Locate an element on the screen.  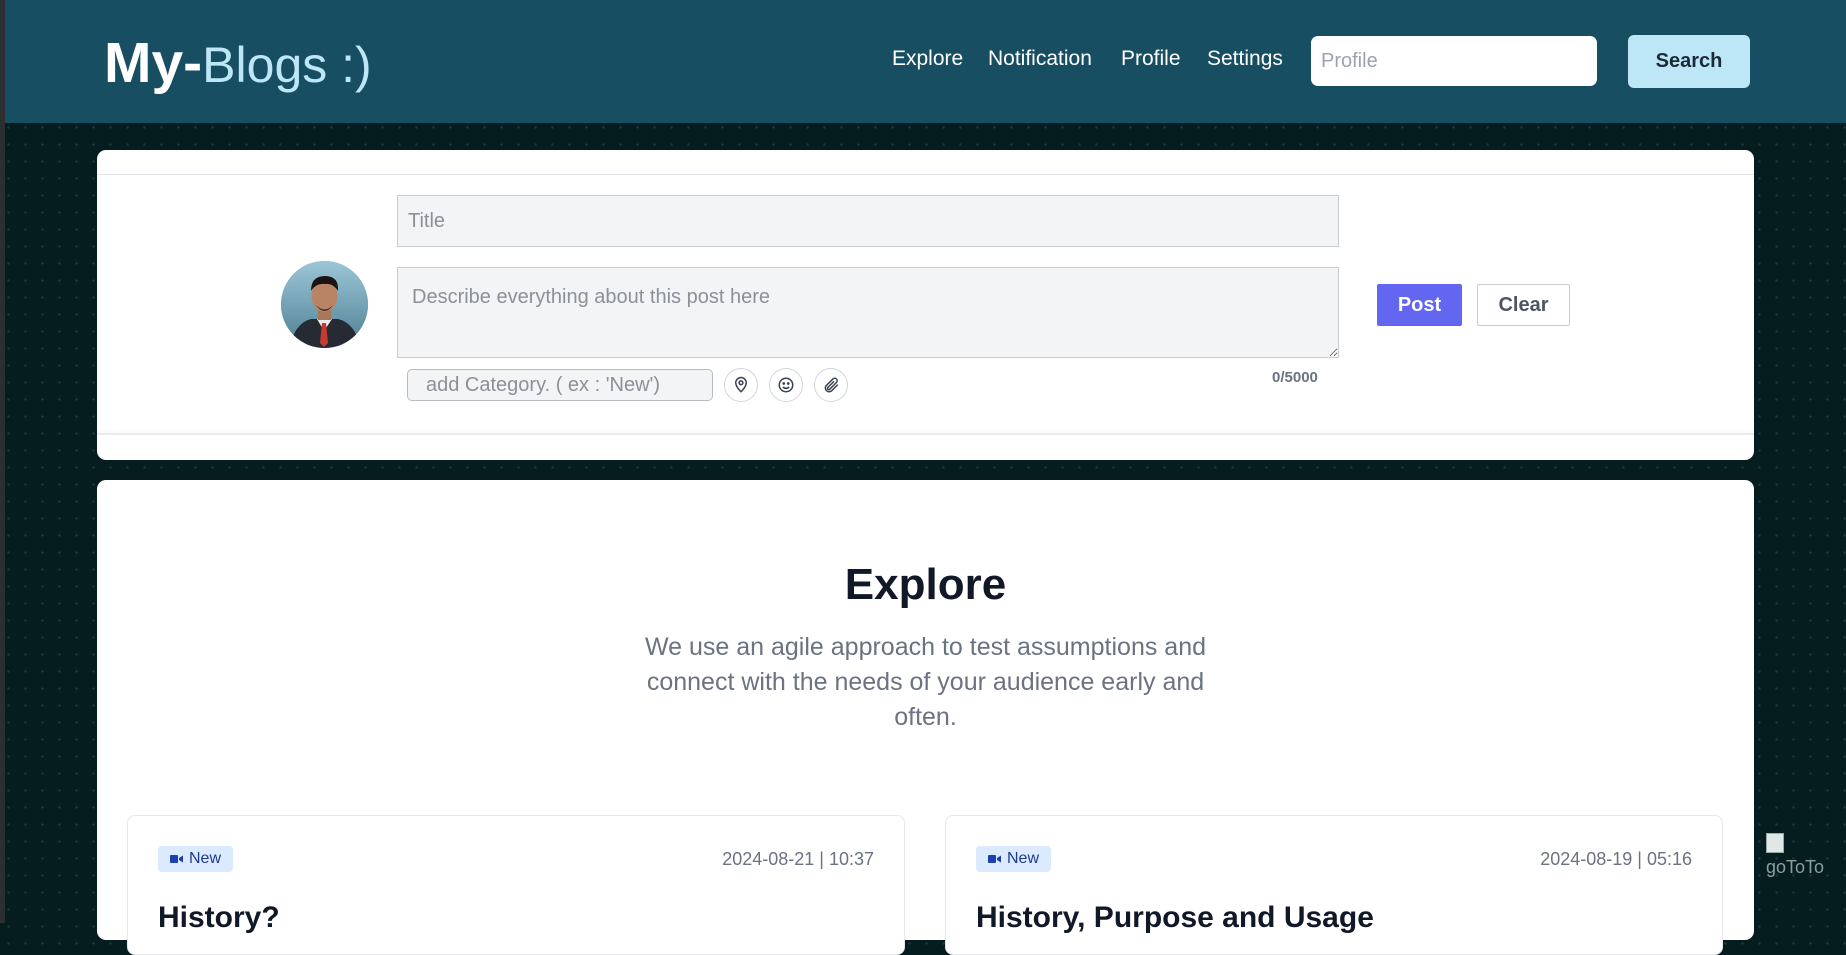
avatar is located at coordinates (324, 304).